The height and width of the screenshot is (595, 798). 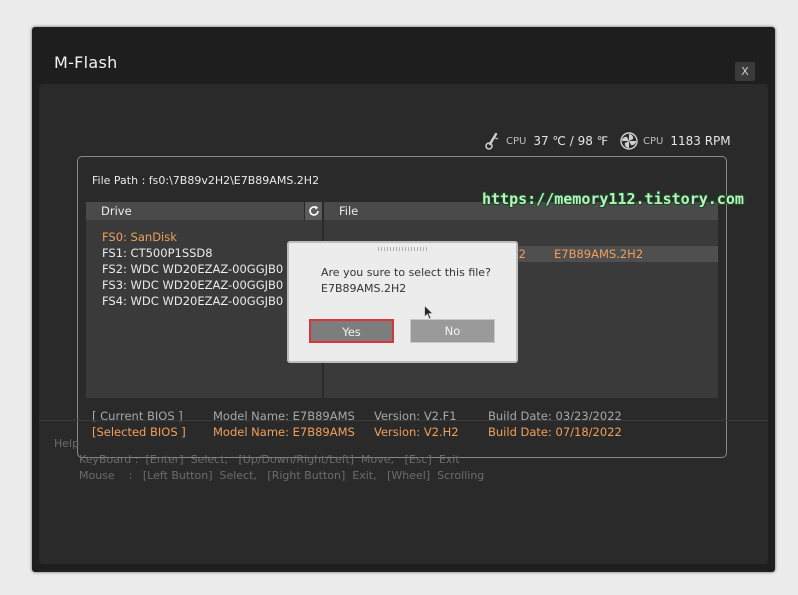 What do you see at coordinates (492, 141) in the screenshot?
I see `thermometer-icon` at bounding box center [492, 141].